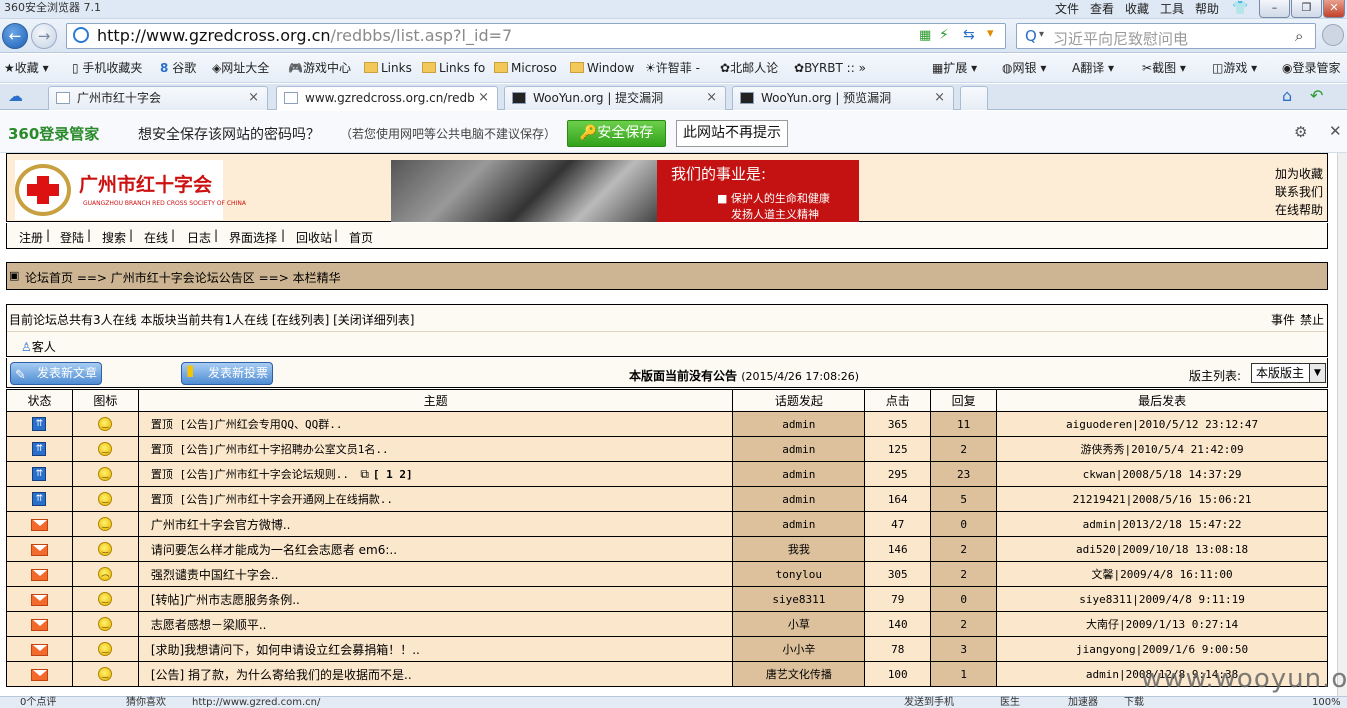 The height and width of the screenshot is (708, 1347). Describe the element at coordinates (954, 68) in the screenshot. I see `extensions-button: ▦扩展 ▾` at that location.